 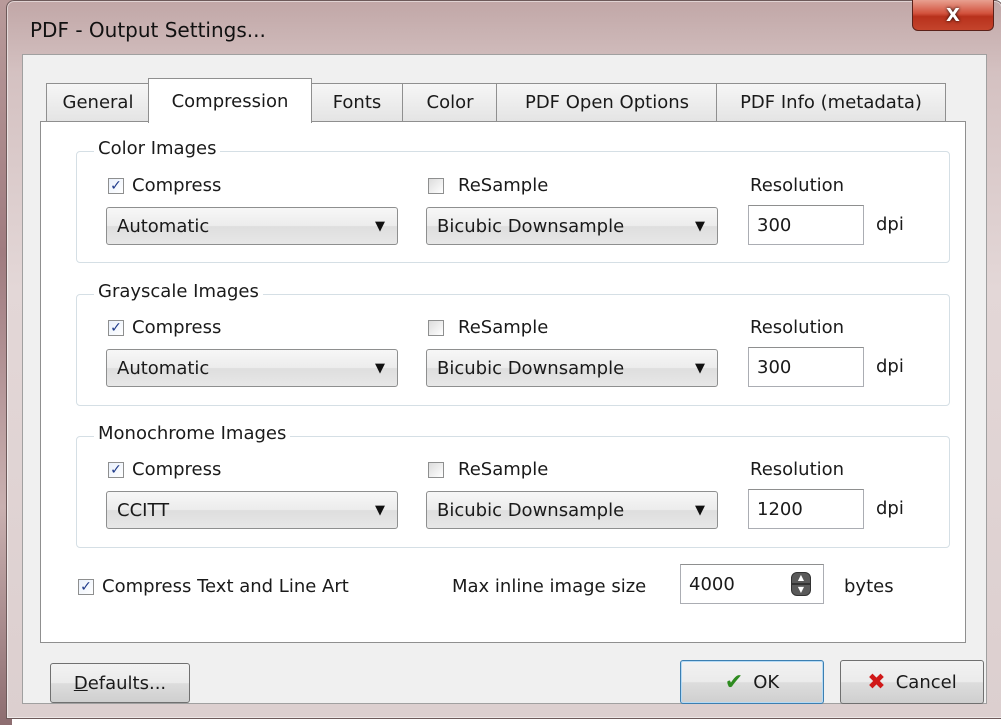 What do you see at coordinates (806, 367) in the screenshot?
I see `grayscale-resolution-input: 300` at bounding box center [806, 367].